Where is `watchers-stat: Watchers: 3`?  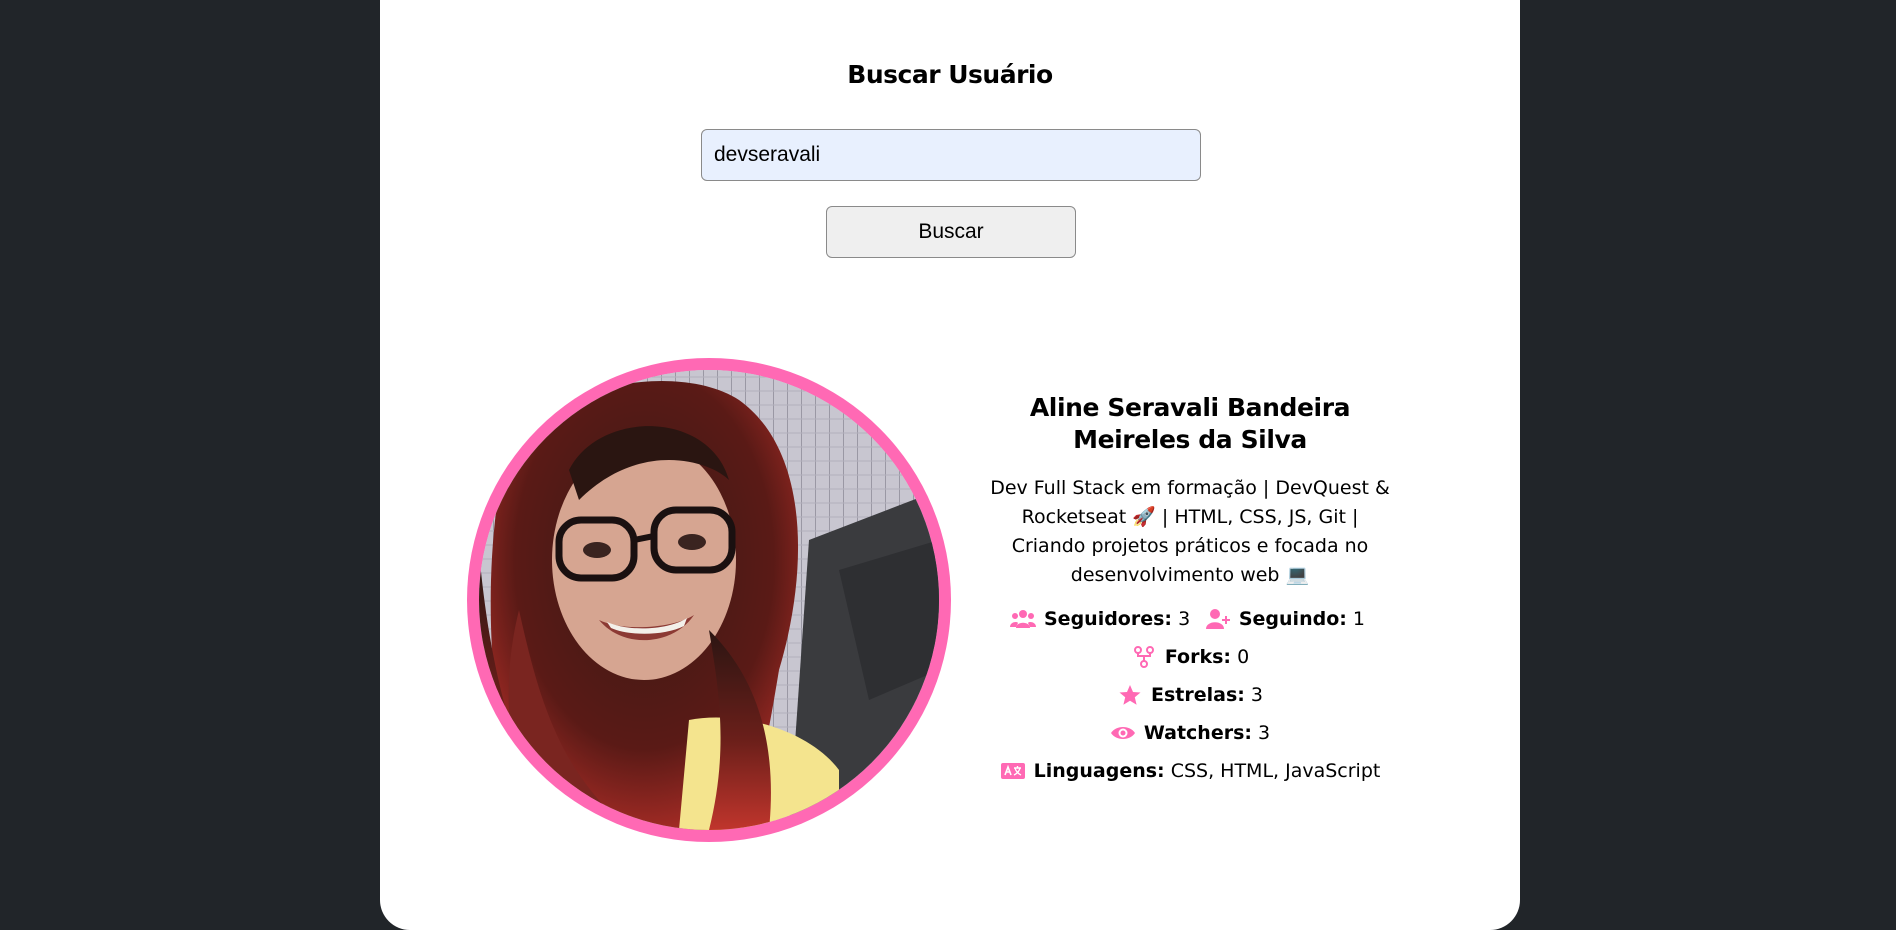
watchers-stat: Watchers: 3 is located at coordinates (1190, 733).